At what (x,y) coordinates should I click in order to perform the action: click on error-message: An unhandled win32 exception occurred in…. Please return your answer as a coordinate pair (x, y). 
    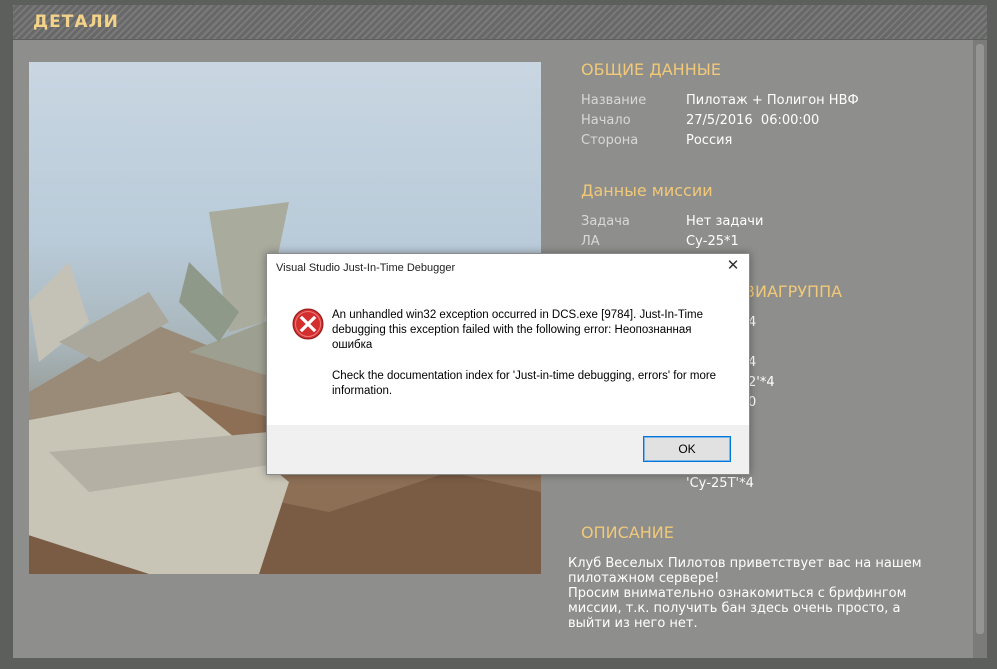
    Looking at the image, I should click on (517, 330).